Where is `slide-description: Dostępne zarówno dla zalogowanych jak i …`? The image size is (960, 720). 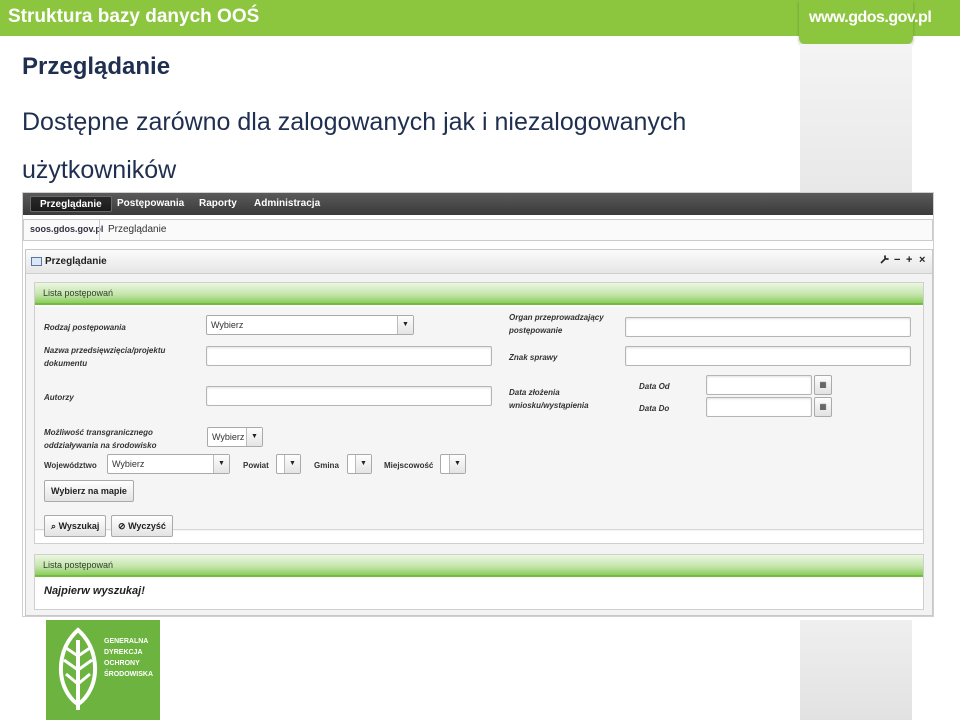 slide-description: Dostępne zarówno dla zalogowanych jak i … is located at coordinates (354, 146).